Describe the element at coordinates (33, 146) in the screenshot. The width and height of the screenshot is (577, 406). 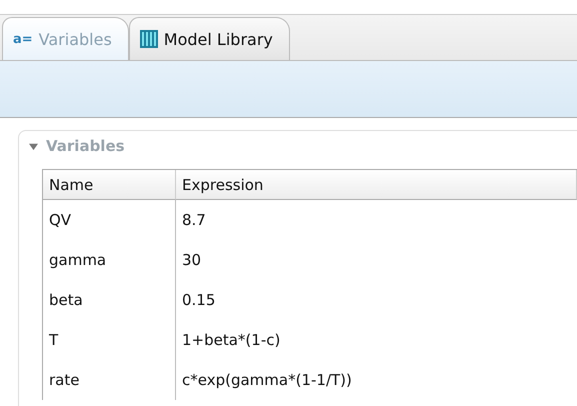
I see `caret-down-icon` at that location.